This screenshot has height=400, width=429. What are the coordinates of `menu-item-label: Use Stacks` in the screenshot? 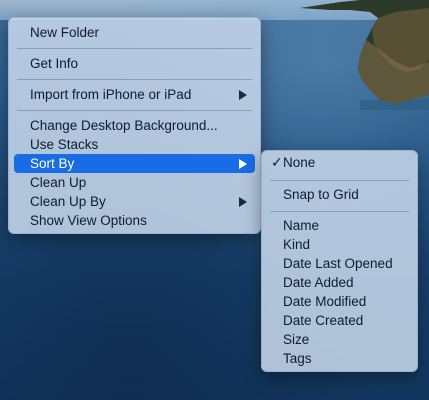 It's located at (64, 144).